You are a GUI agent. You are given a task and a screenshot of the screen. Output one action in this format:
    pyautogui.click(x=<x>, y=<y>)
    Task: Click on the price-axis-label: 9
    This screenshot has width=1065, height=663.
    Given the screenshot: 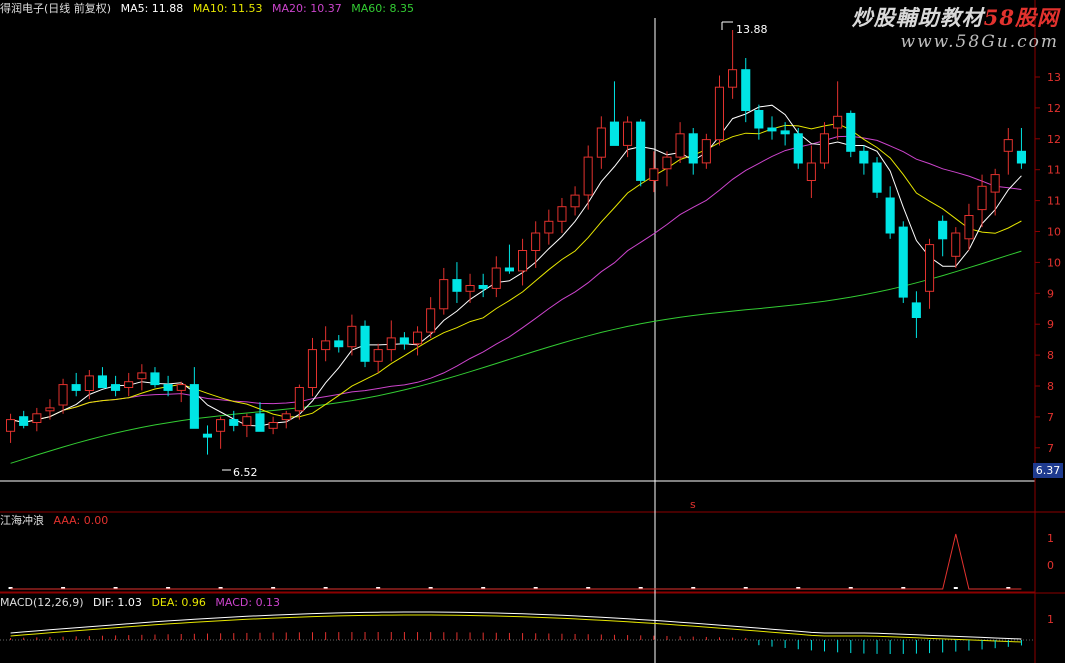 What is the action you would take?
    pyautogui.click(x=1050, y=293)
    